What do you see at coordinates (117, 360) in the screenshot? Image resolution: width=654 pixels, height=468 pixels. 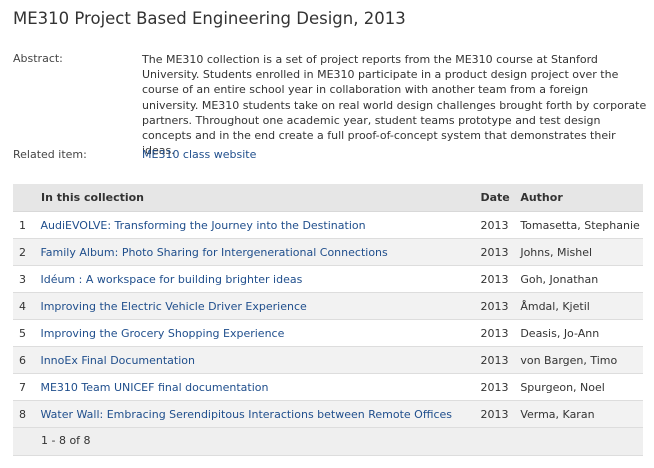 I see `row-title-link: InnoEx Final Documentation` at bounding box center [117, 360].